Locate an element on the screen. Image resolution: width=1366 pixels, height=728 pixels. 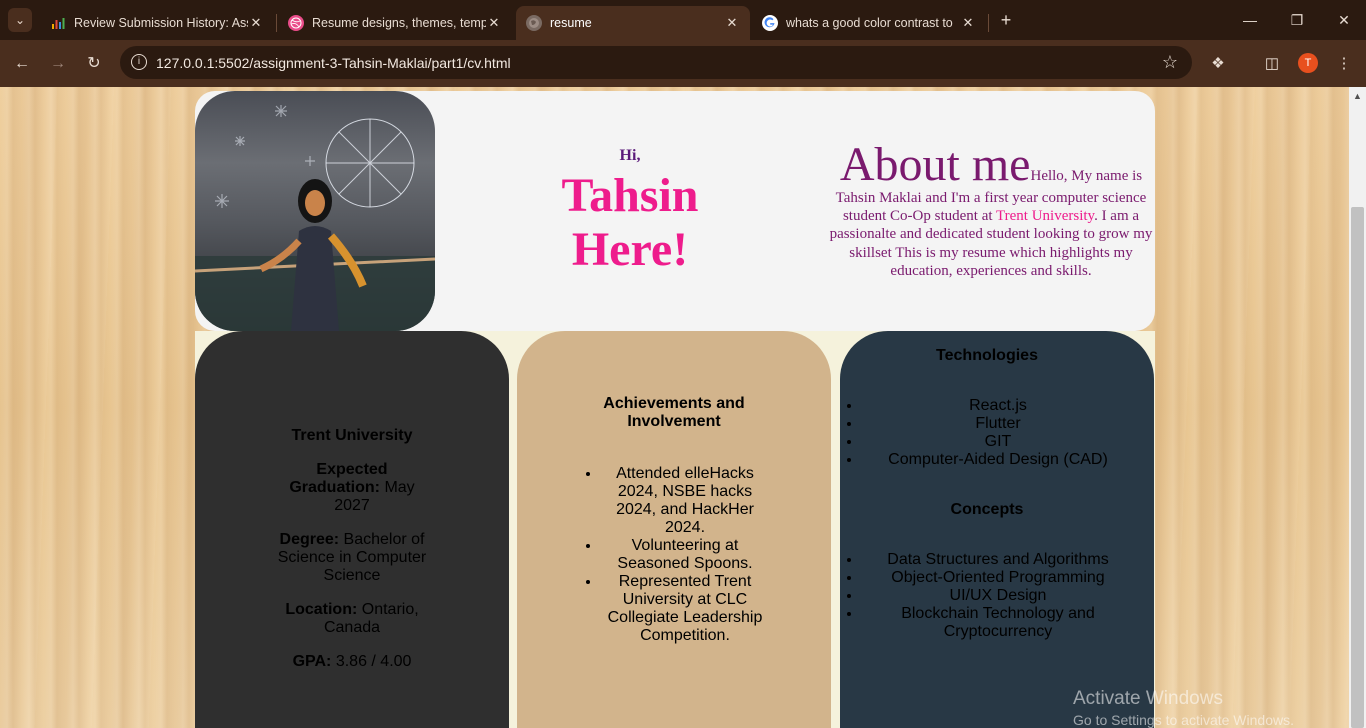
tab-title: resume is located at coordinates (571, 23).